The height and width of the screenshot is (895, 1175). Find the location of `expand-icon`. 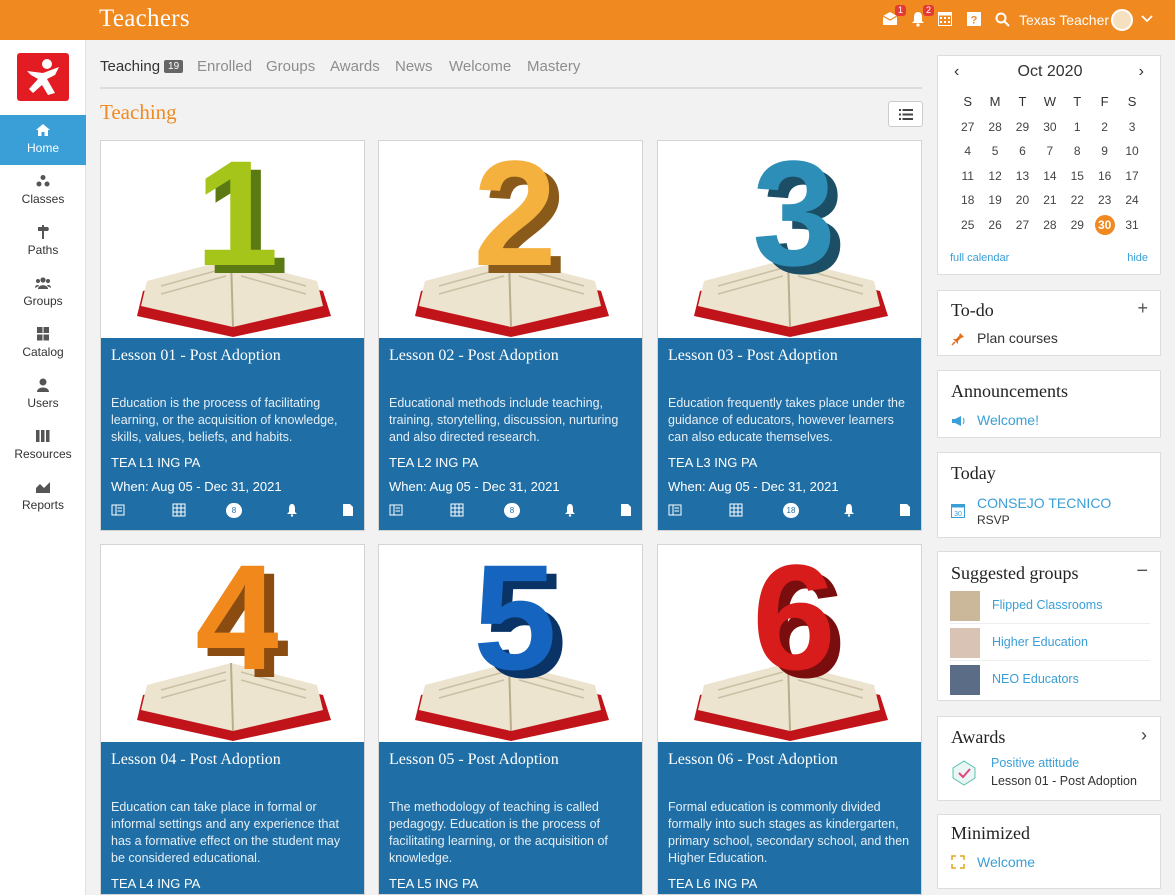

expand-icon is located at coordinates (958, 862).